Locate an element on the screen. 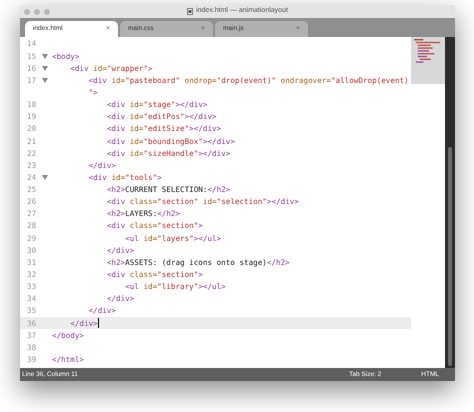  document-icon is located at coordinates (190, 11).